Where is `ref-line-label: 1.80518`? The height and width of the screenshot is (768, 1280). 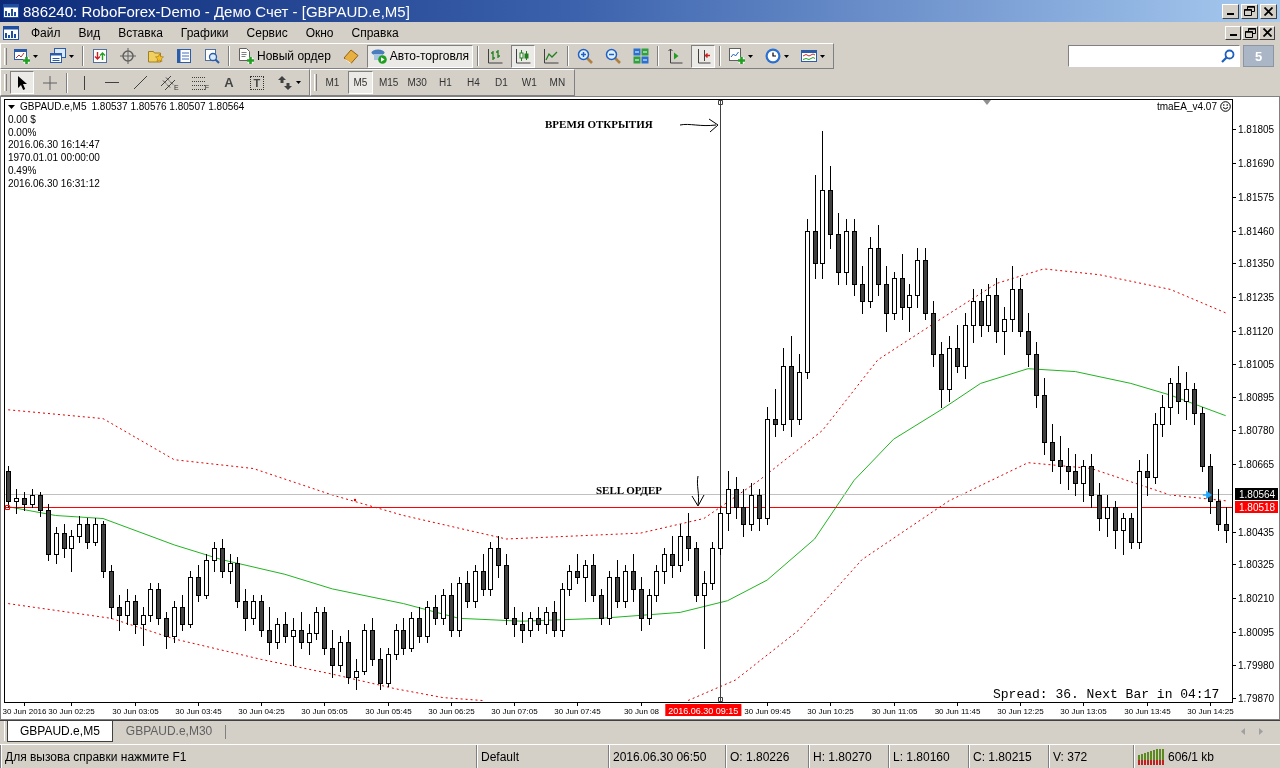
ref-line-label: 1.80518 is located at coordinates (1257, 507).